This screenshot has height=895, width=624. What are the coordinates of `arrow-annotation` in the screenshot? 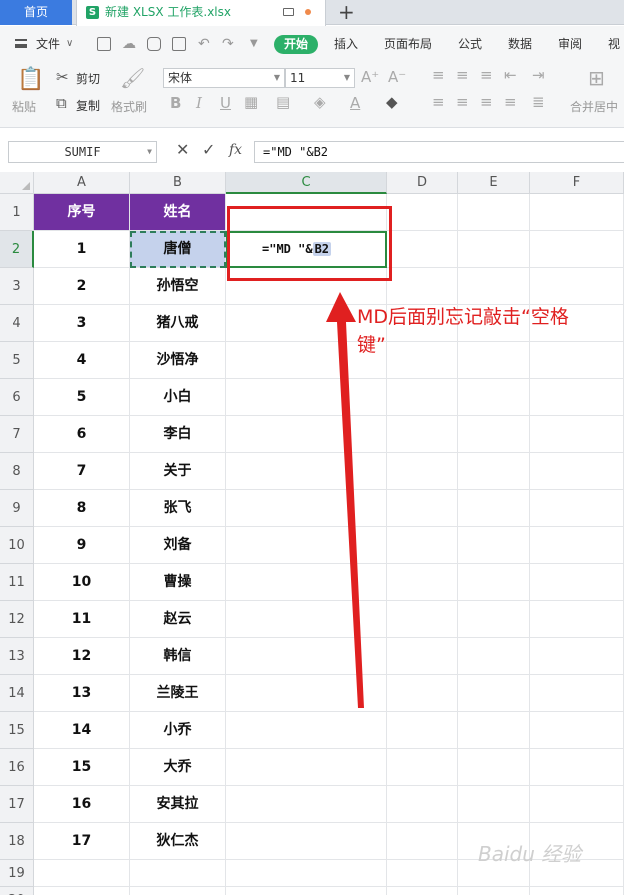 It's located at (345, 500).